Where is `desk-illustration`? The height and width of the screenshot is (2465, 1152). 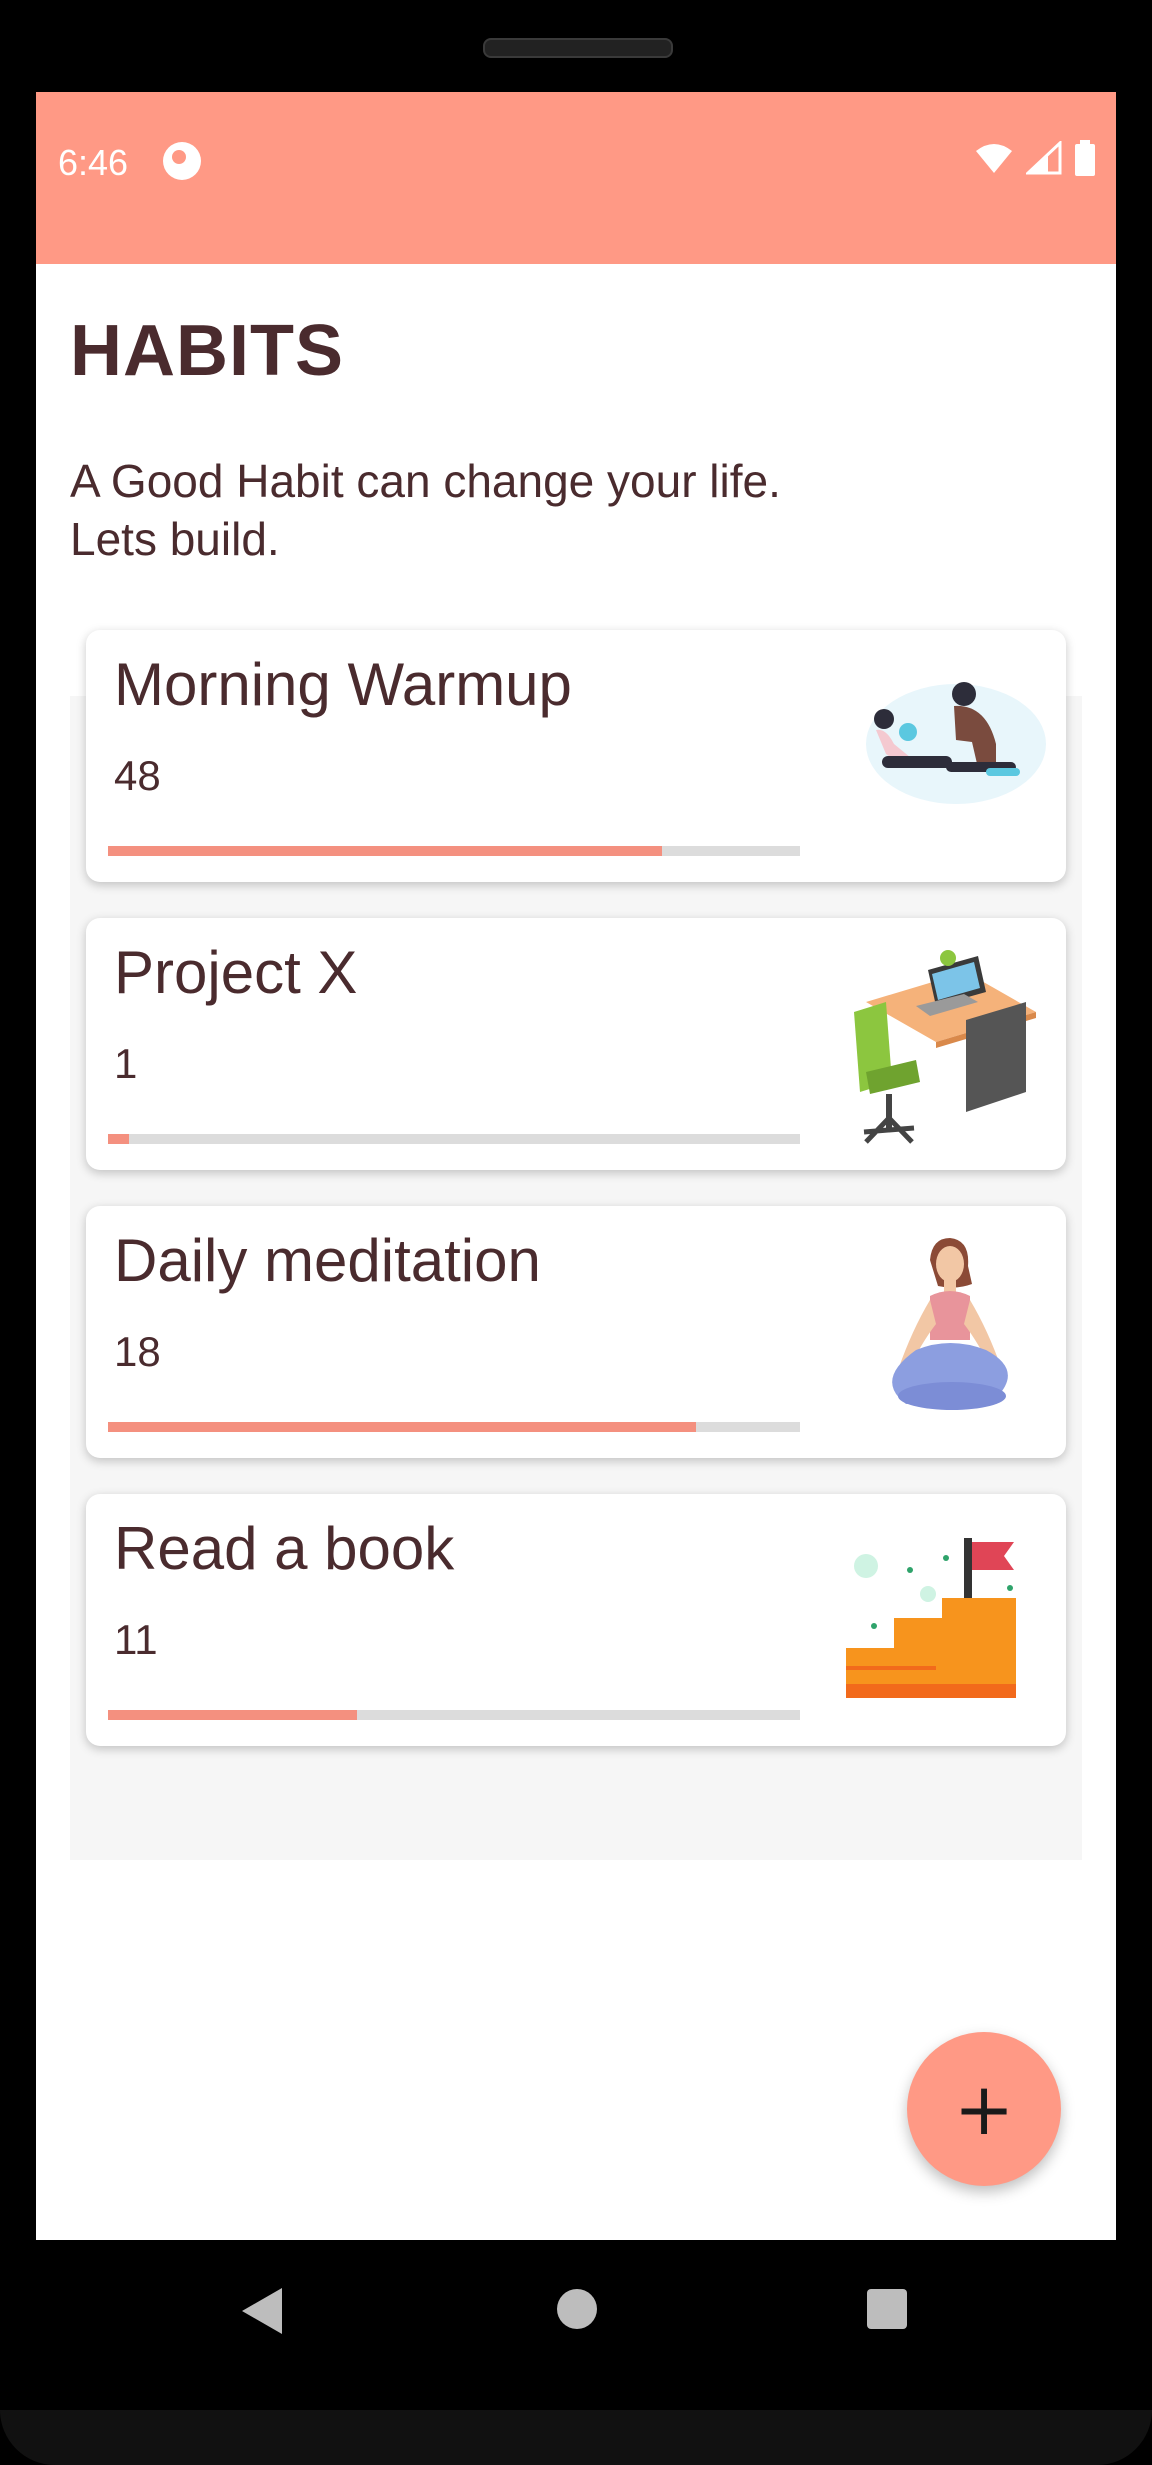 desk-illustration is located at coordinates (945, 1047).